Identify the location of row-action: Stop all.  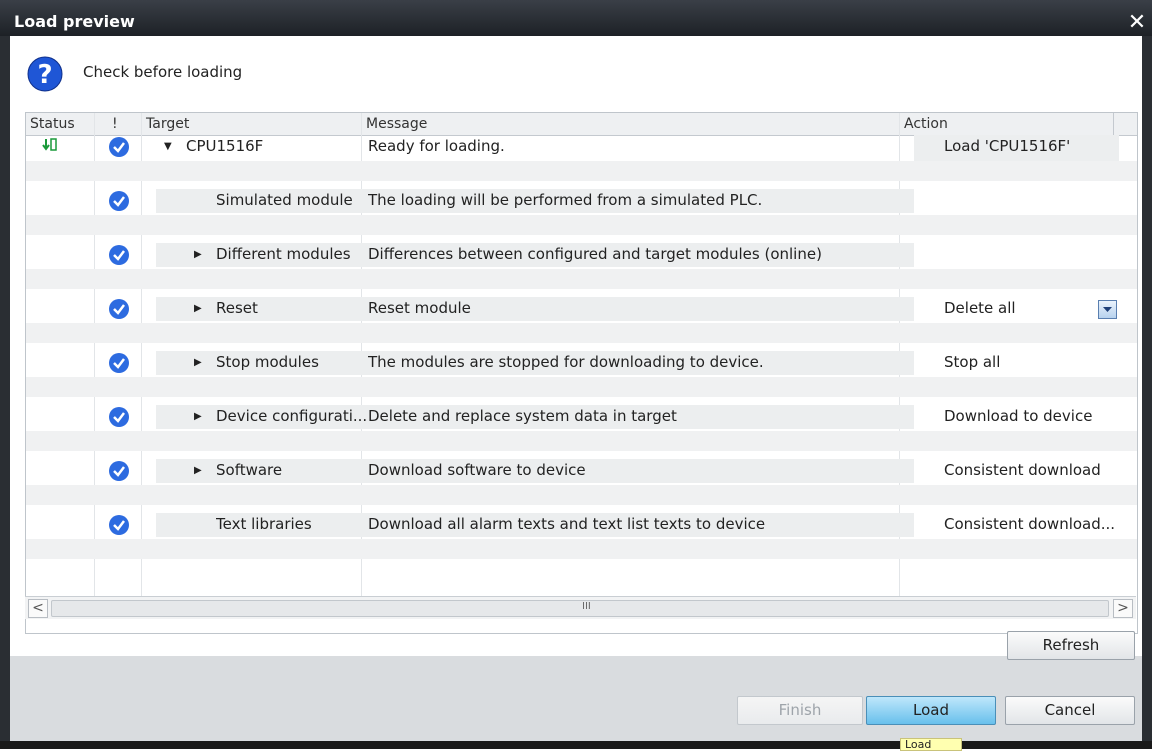
(972, 362).